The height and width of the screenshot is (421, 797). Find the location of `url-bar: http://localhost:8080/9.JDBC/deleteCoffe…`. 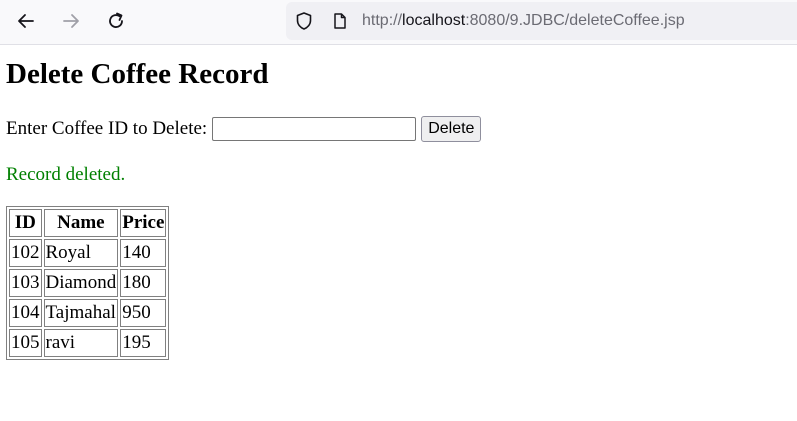

url-bar: http://localhost:8080/9.JDBC/deleteCoffe… is located at coordinates (541, 21).